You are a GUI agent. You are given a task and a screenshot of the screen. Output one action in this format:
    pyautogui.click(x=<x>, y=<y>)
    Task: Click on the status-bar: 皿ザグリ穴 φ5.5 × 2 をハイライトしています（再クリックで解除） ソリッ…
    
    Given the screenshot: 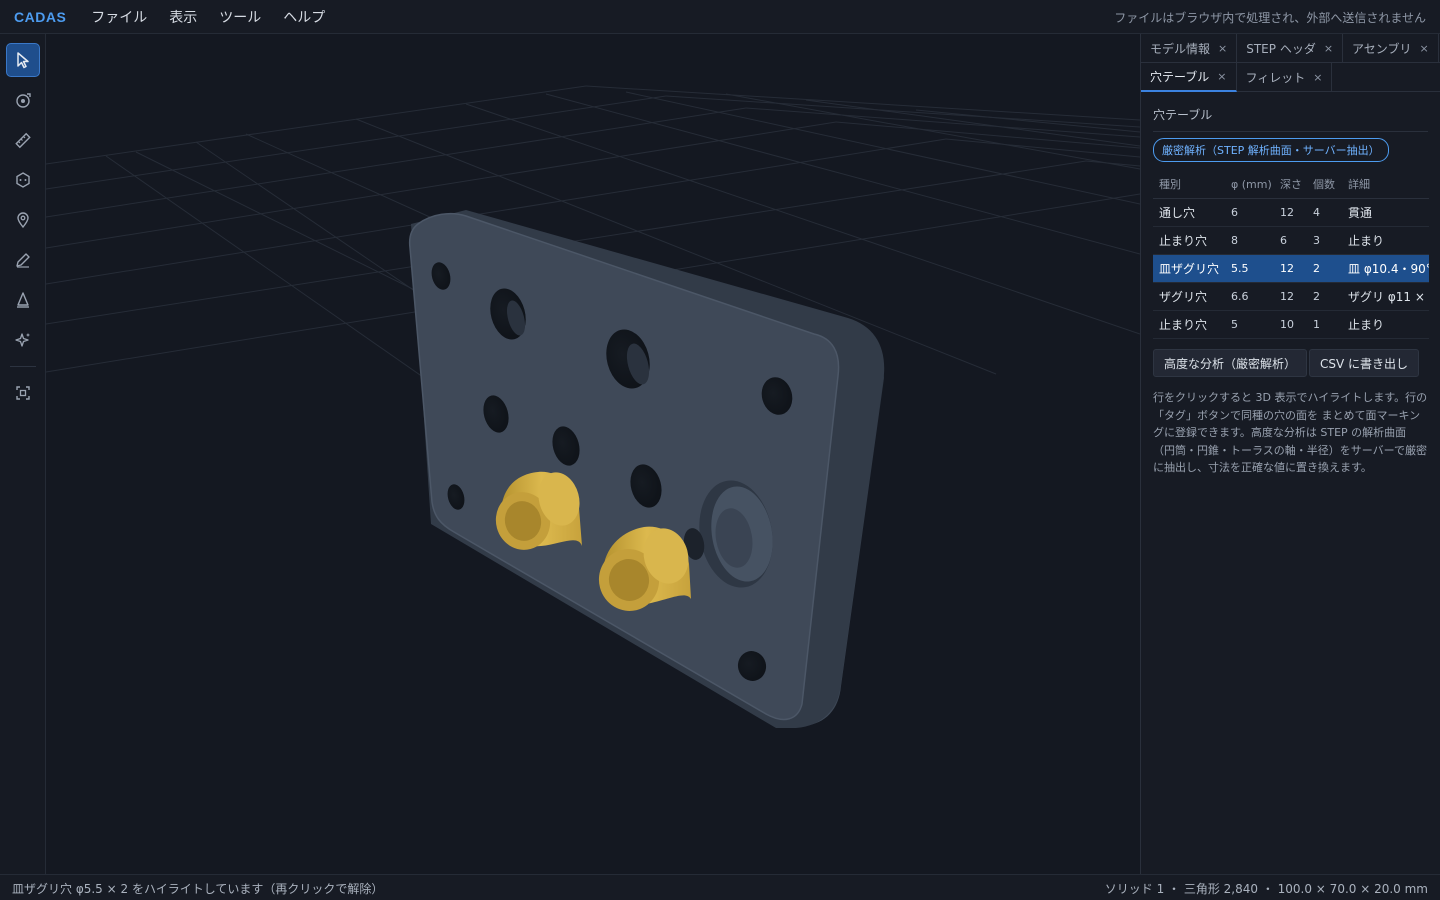 What is the action you would take?
    pyautogui.click(x=720, y=887)
    